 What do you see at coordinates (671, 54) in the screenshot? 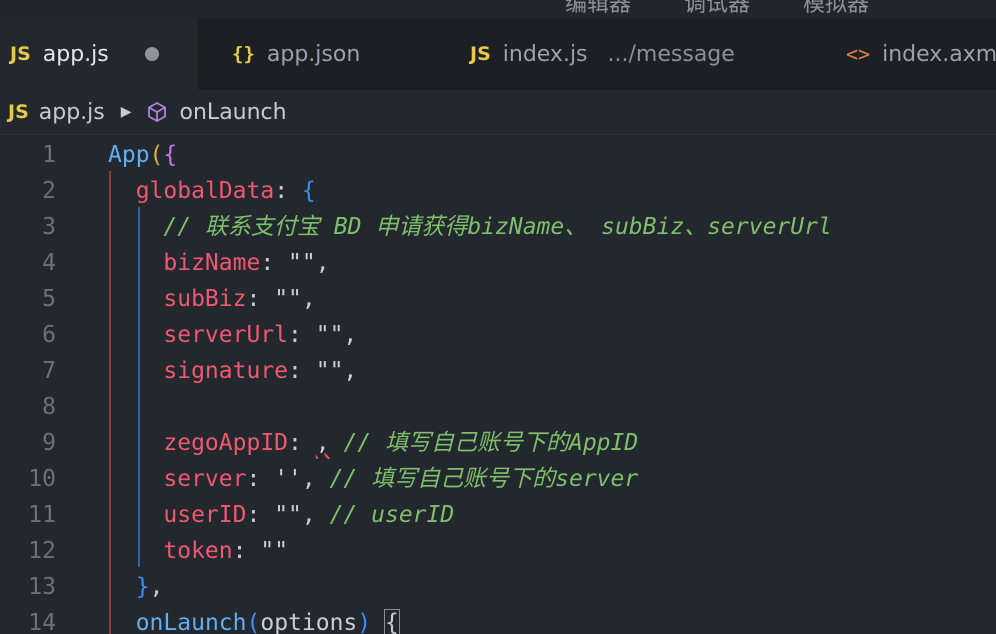
I see `tab-description: .../message` at bounding box center [671, 54].